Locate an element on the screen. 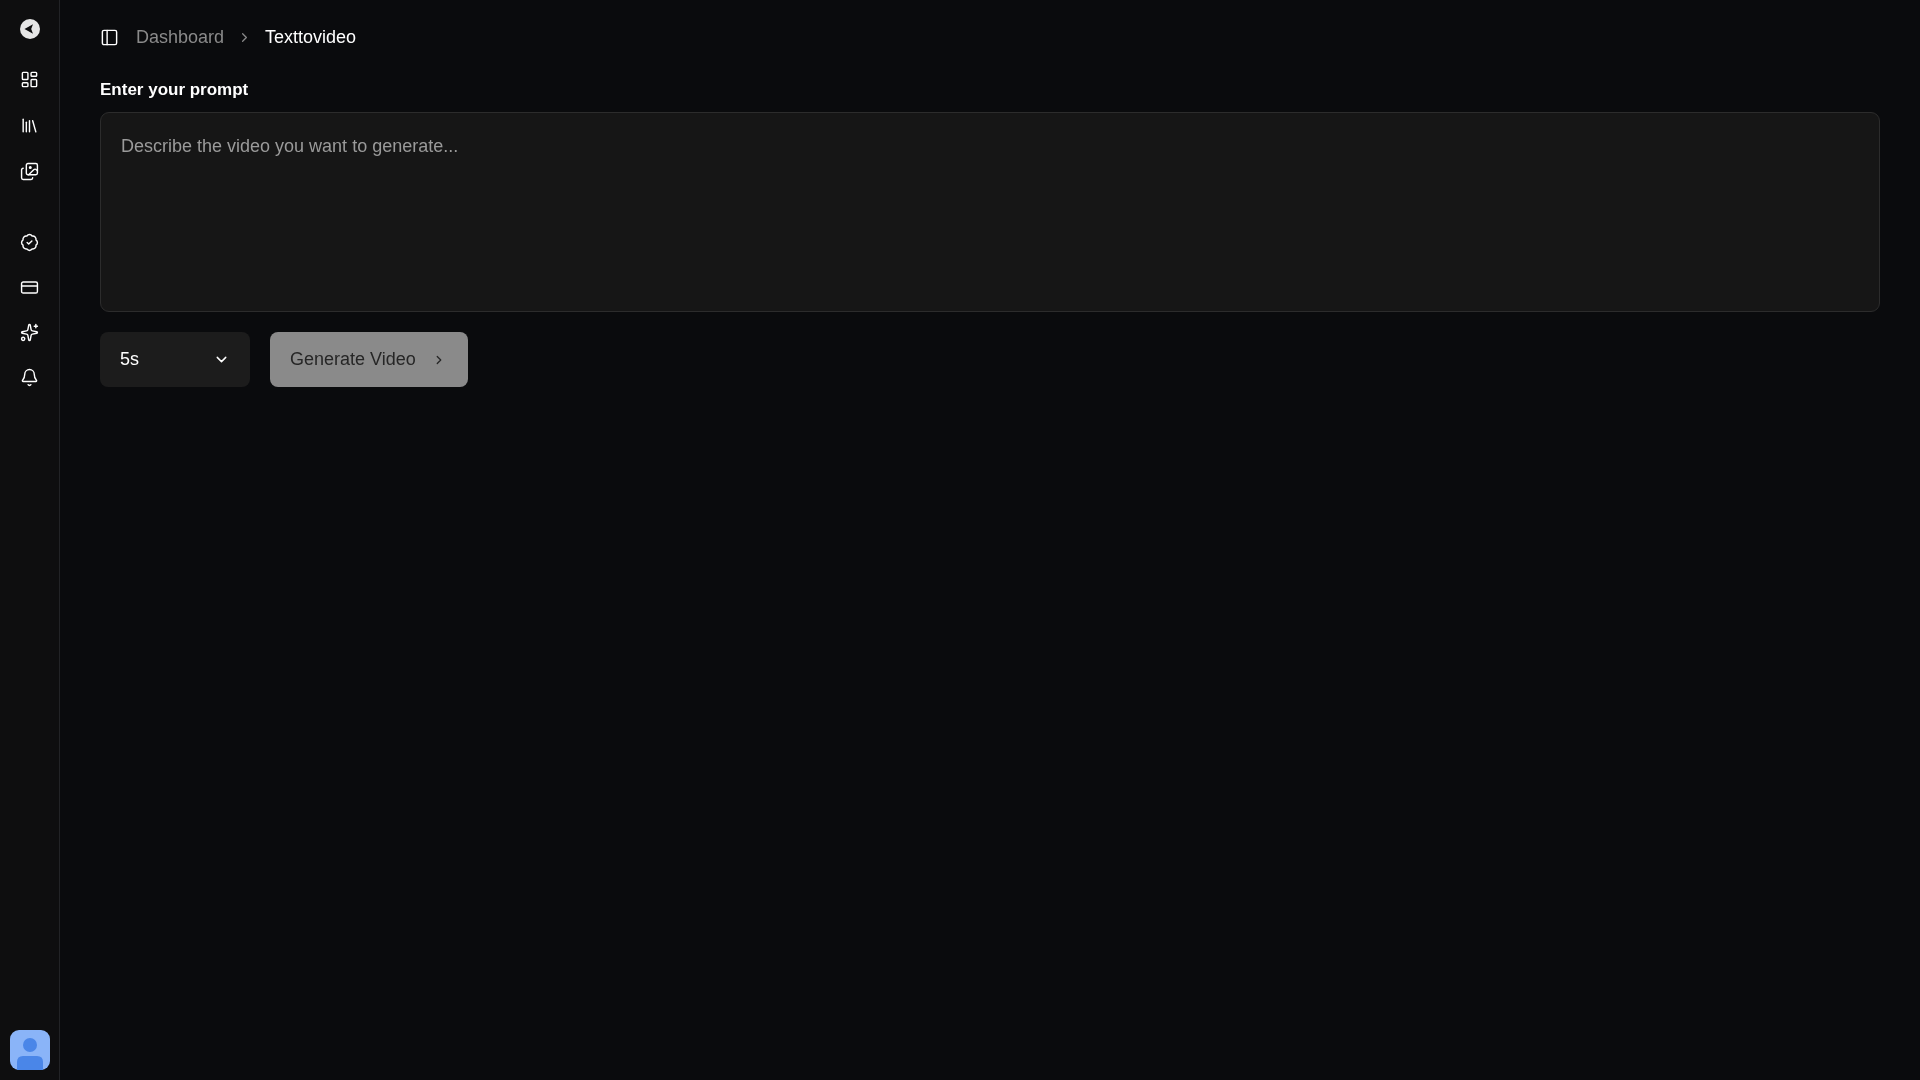 Image resolution: width=1920 pixels, height=1080 pixels. dashboard-grid-icon is located at coordinates (29, 79).